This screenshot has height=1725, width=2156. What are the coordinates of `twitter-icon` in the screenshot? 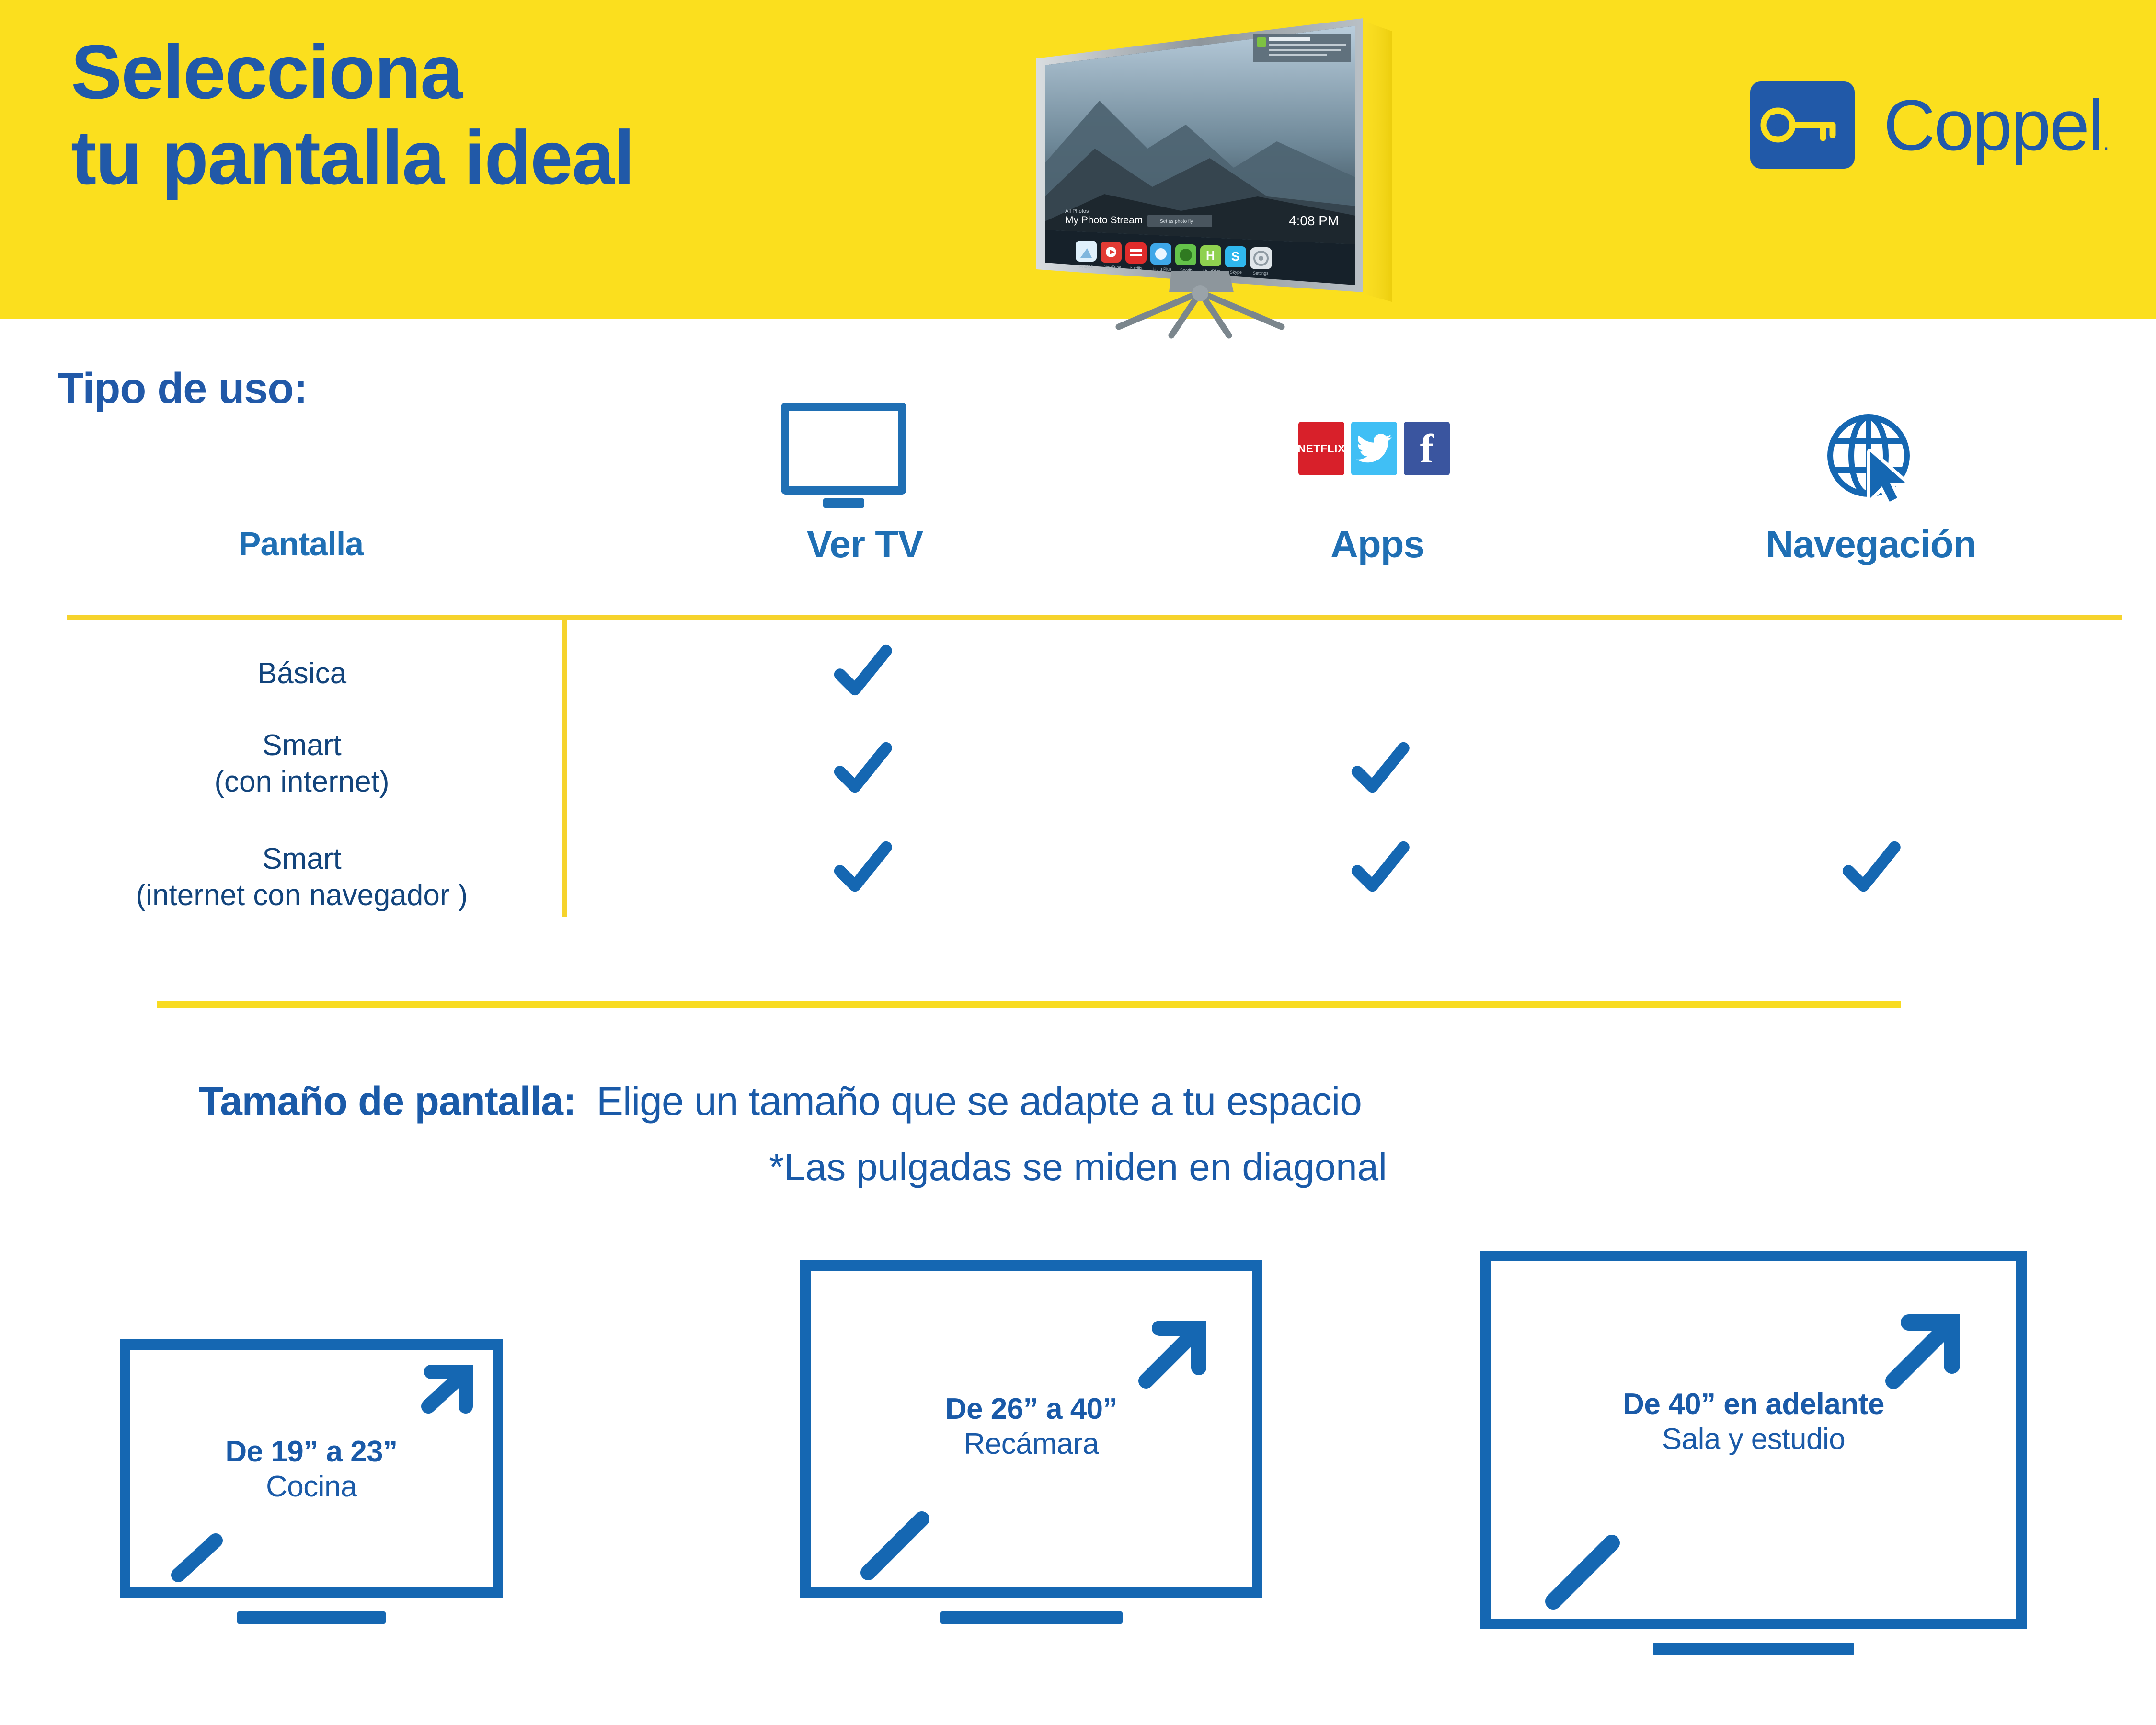 It's located at (1374, 448).